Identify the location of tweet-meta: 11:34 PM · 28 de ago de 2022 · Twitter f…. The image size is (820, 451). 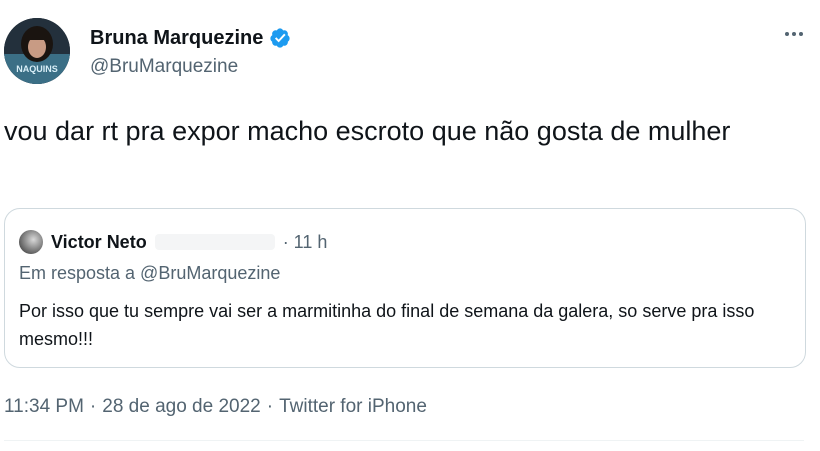
(215, 407).